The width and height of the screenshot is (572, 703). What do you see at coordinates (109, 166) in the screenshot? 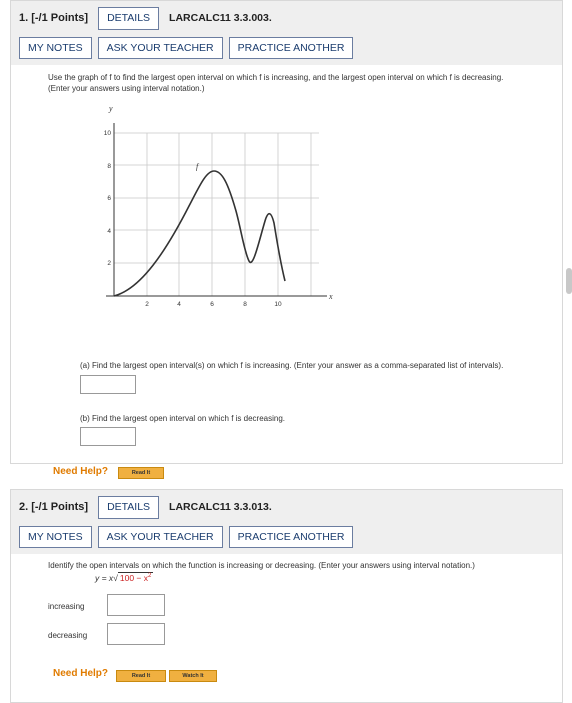
I see `y-tick: 8` at bounding box center [109, 166].